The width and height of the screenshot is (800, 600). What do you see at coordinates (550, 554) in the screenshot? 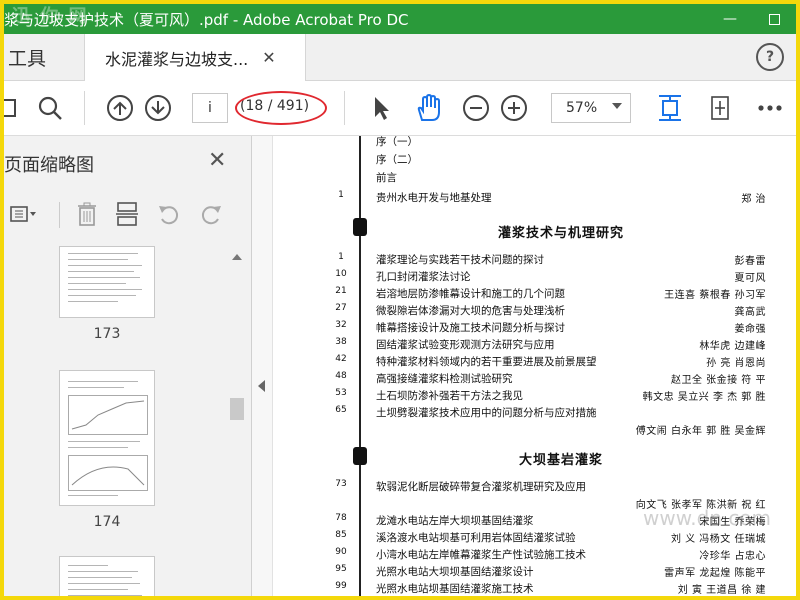
I see `toc-row: 90 小湾水电站左岸帷幕灌浆生产性试验施工技术 冷珍华 占忠心` at bounding box center [550, 554].